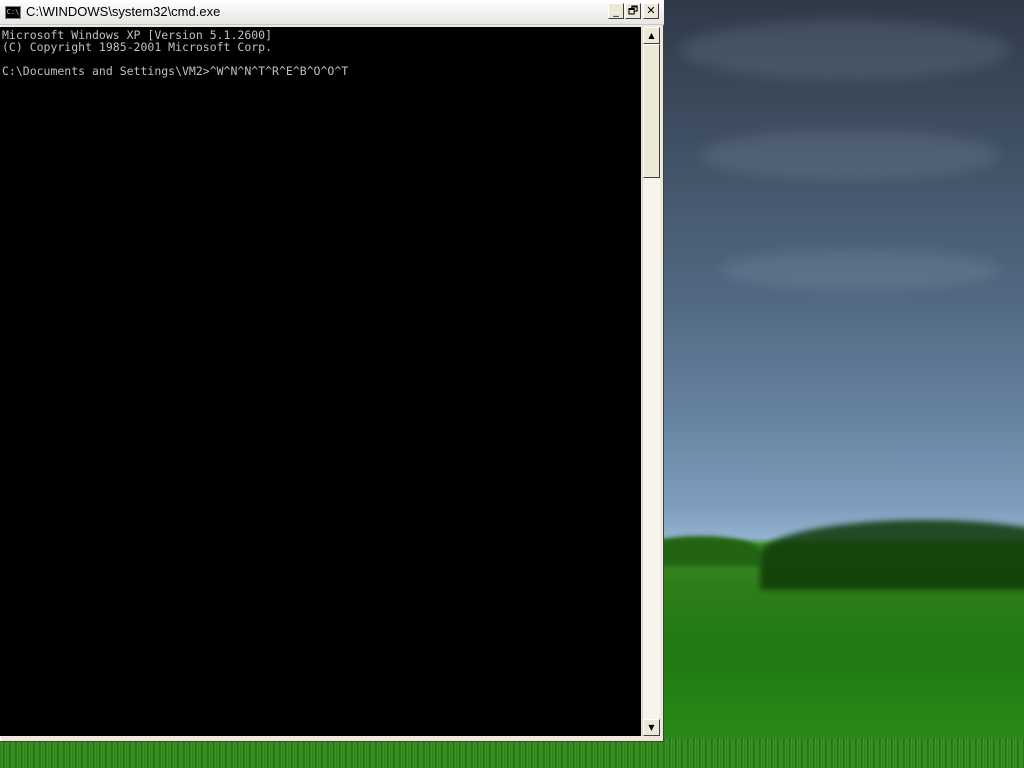 The image size is (1024, 768). Describe the element at coordinates (633, 11) in the screenshot. I see `restore-button: 🗗` at that location.